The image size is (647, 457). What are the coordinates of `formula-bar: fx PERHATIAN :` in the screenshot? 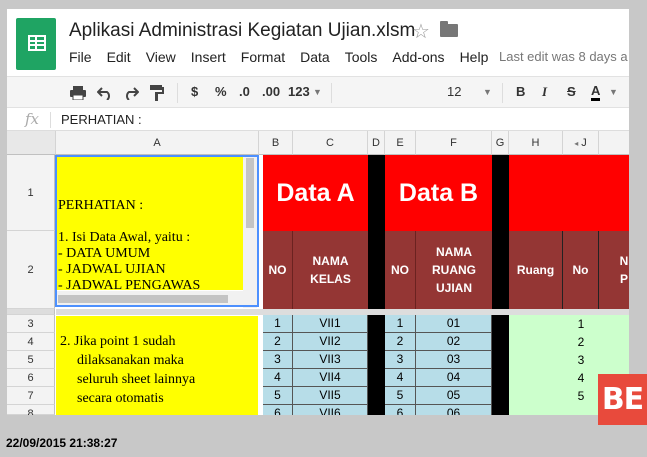 It's located at (318, 120).